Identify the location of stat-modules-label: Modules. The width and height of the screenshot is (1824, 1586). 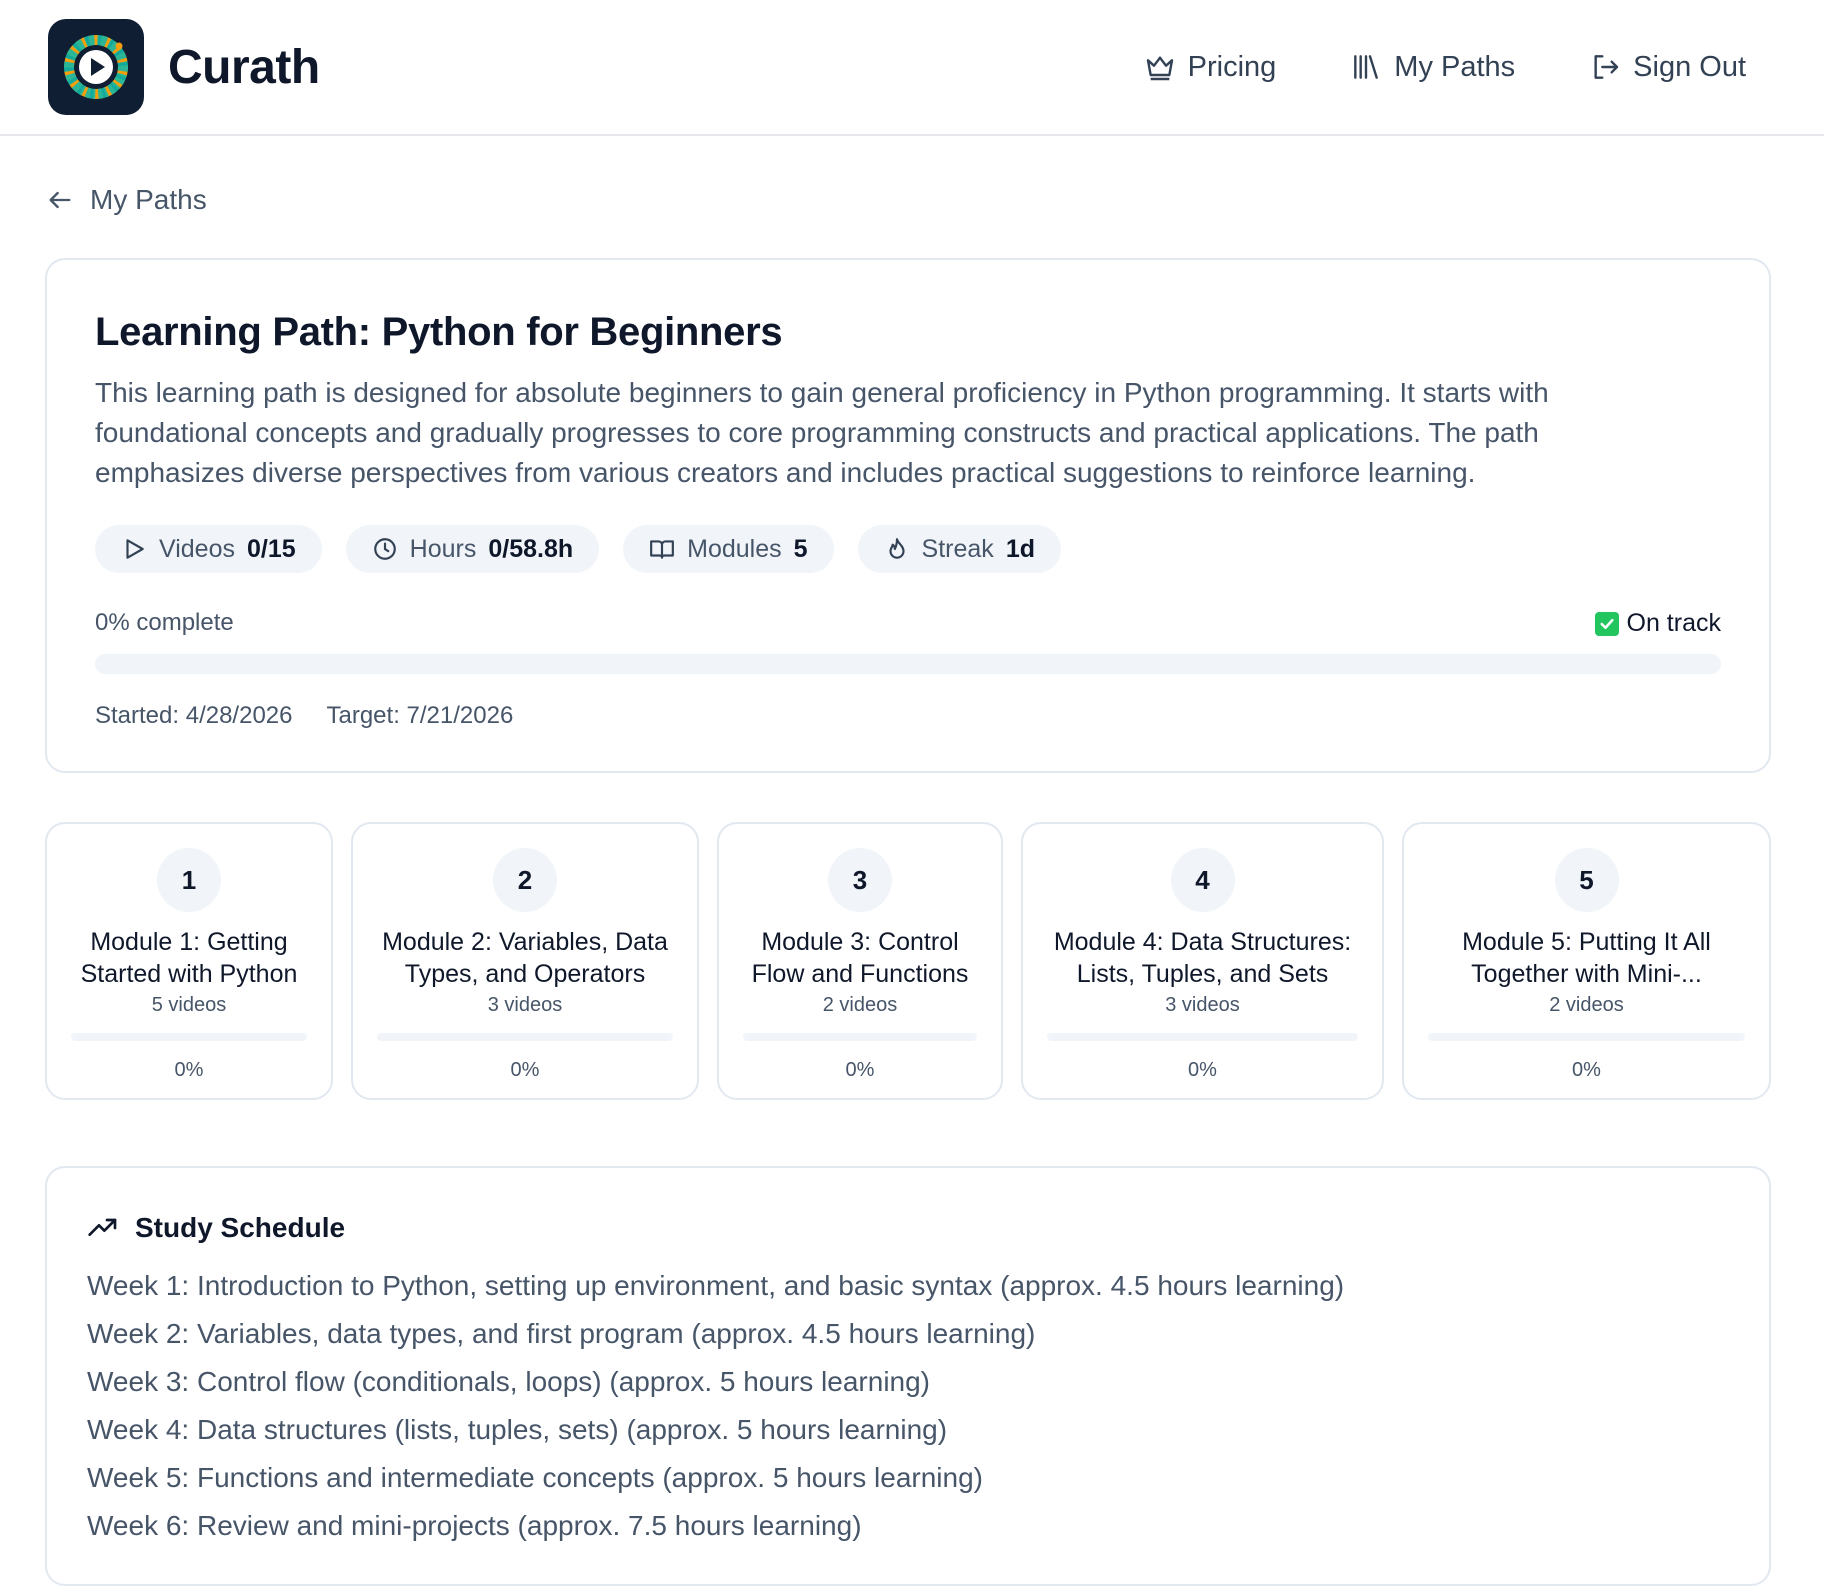
(734, 548).